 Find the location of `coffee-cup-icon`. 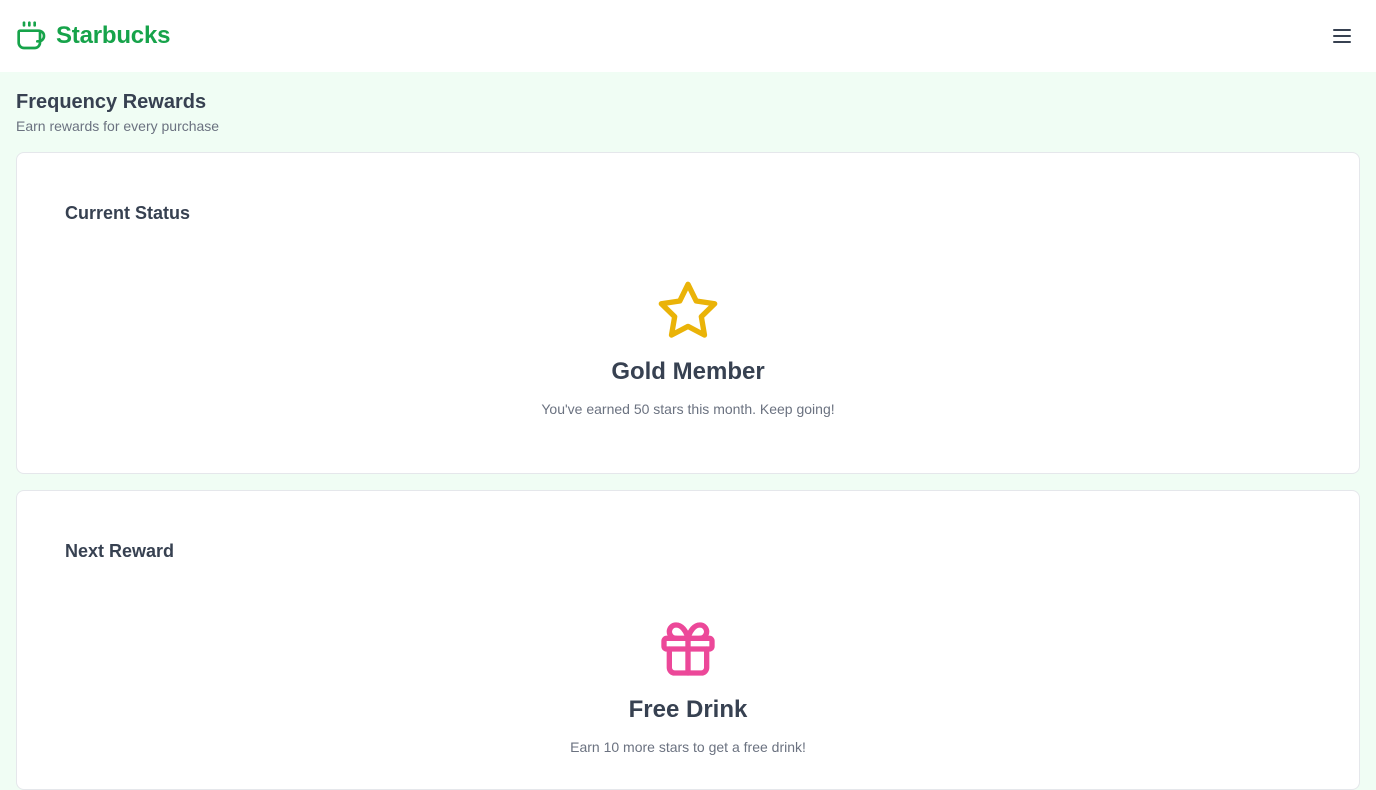

coffee-cup-icon is located at coordinates (31, 35).